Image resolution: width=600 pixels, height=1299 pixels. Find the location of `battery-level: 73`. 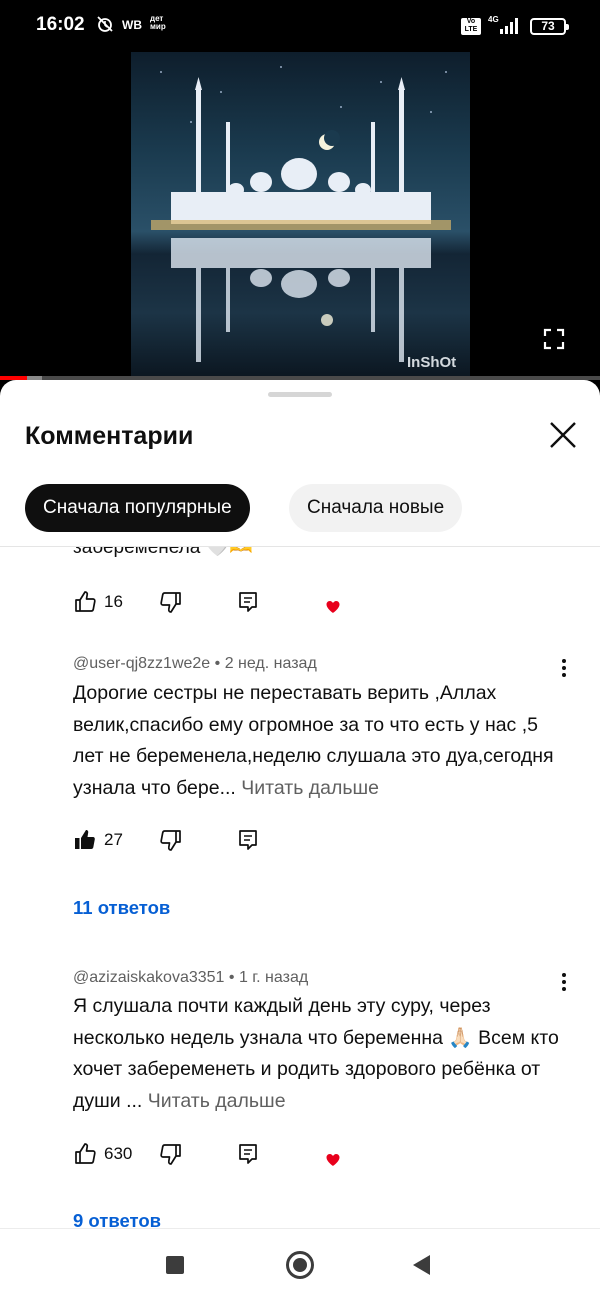

battery-level: 73 is located at coordinates (548, 26).